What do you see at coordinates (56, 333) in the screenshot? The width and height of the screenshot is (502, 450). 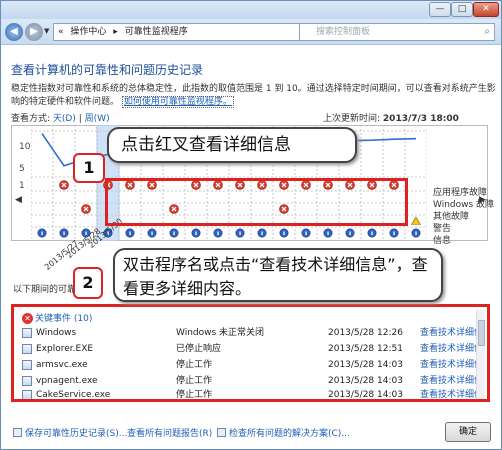 I see `event-program-name: Windows` at bounding box center [56, 333].